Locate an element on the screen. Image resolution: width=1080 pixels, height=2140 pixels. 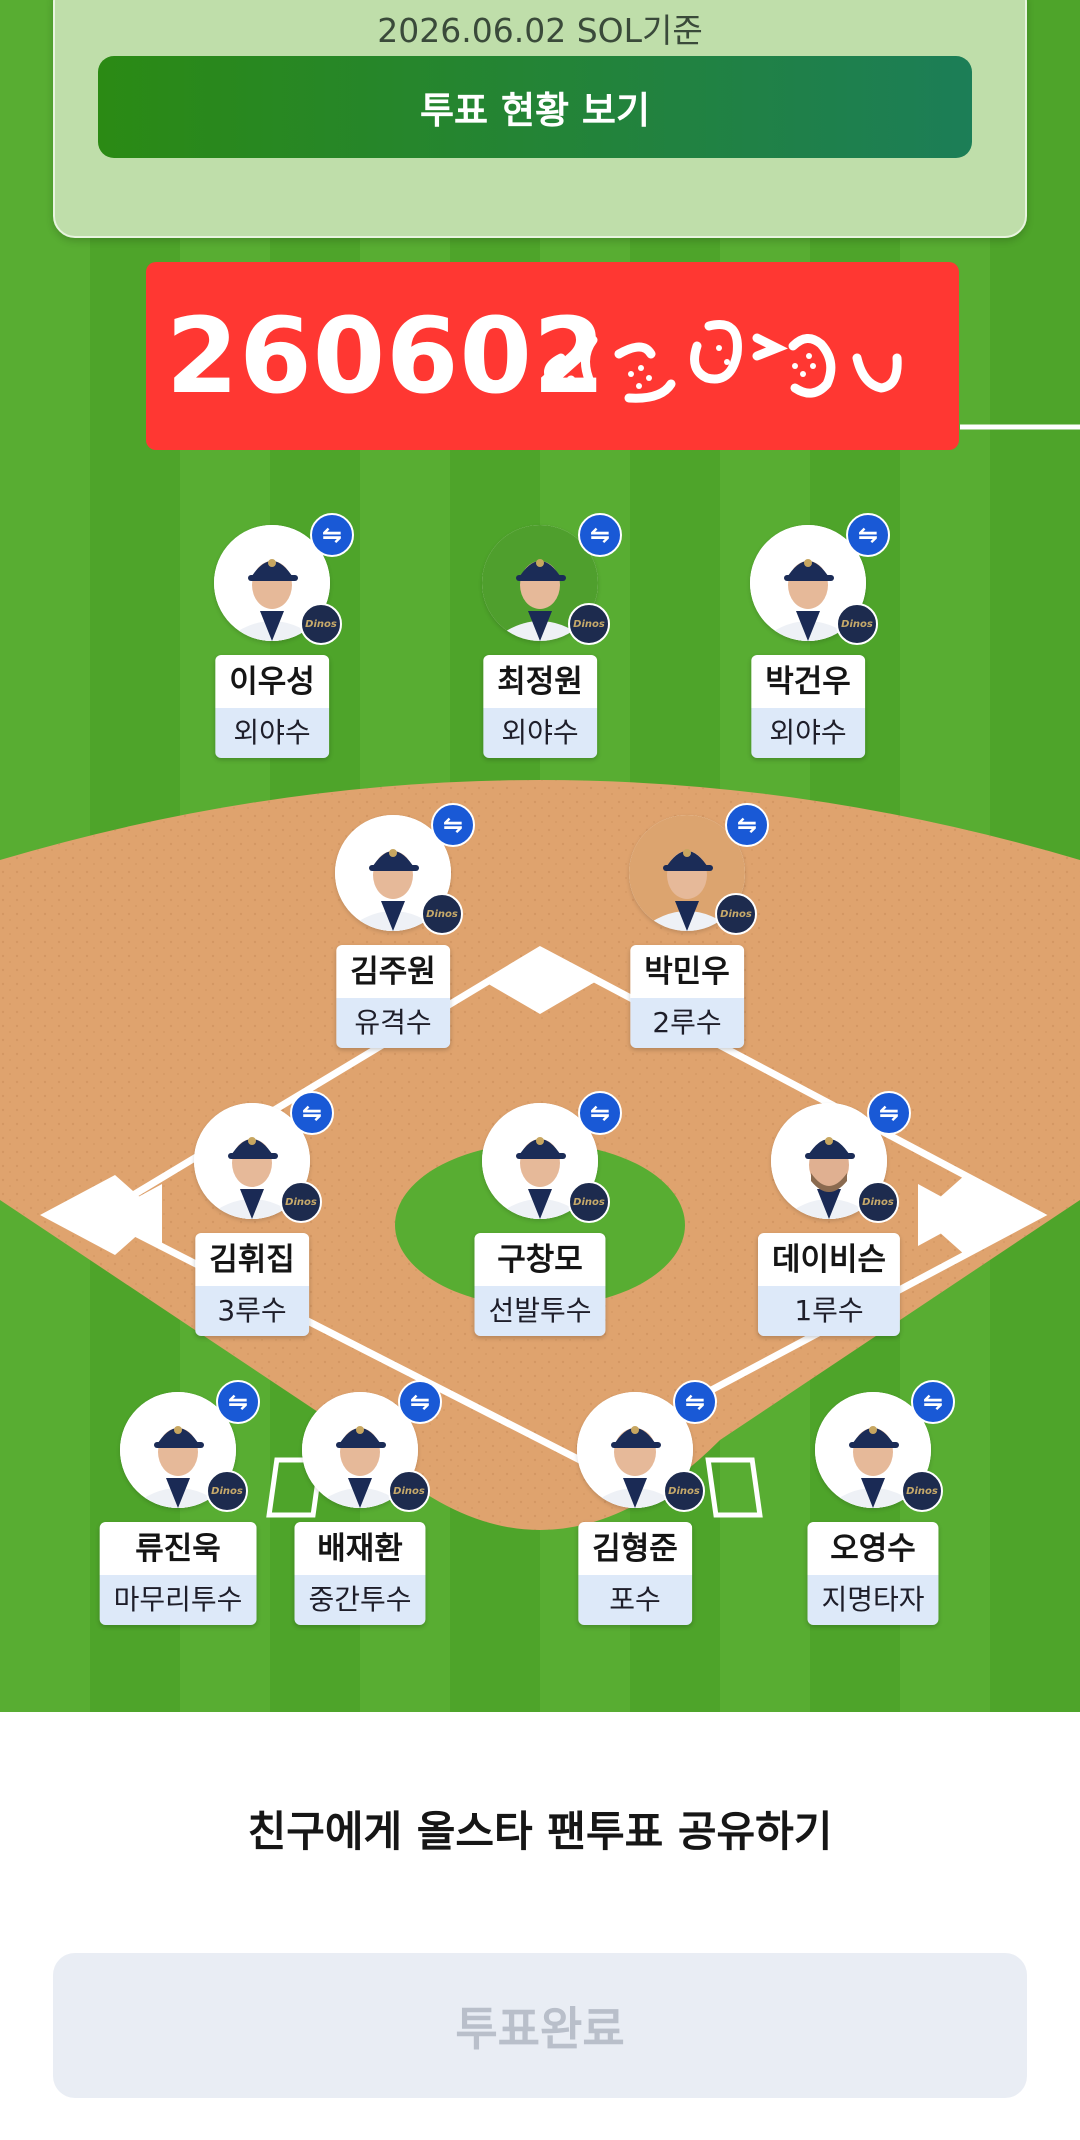
player-card: ⇋ Dinos 류진욱 마무리투수 is located at coordinates (179, 1506).